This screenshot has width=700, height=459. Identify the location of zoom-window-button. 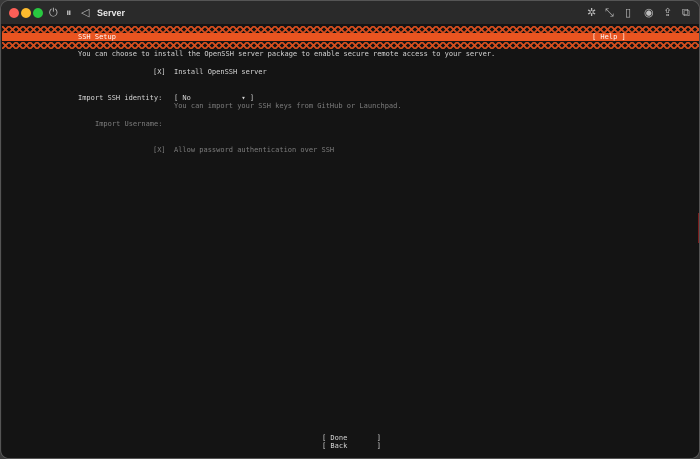
(38, 13).